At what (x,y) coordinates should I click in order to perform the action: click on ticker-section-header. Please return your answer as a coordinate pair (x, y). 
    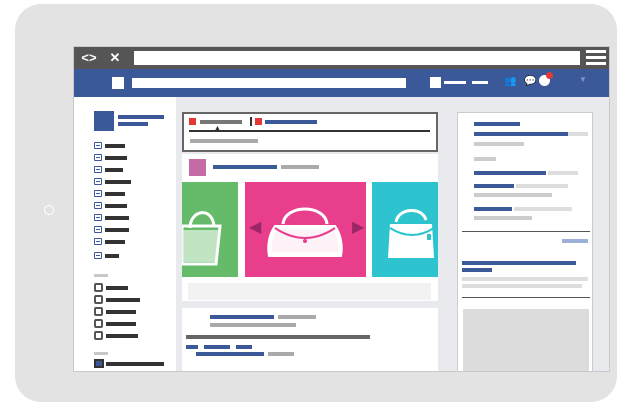
    Looking at the image, I should click on (485, 159).